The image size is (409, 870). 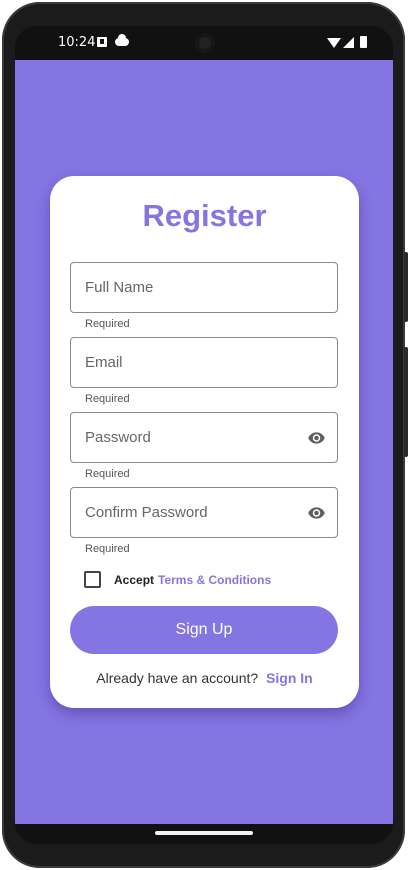 I want to click on confirm-password-label: Confirm Password, so click(x=146, y=512).